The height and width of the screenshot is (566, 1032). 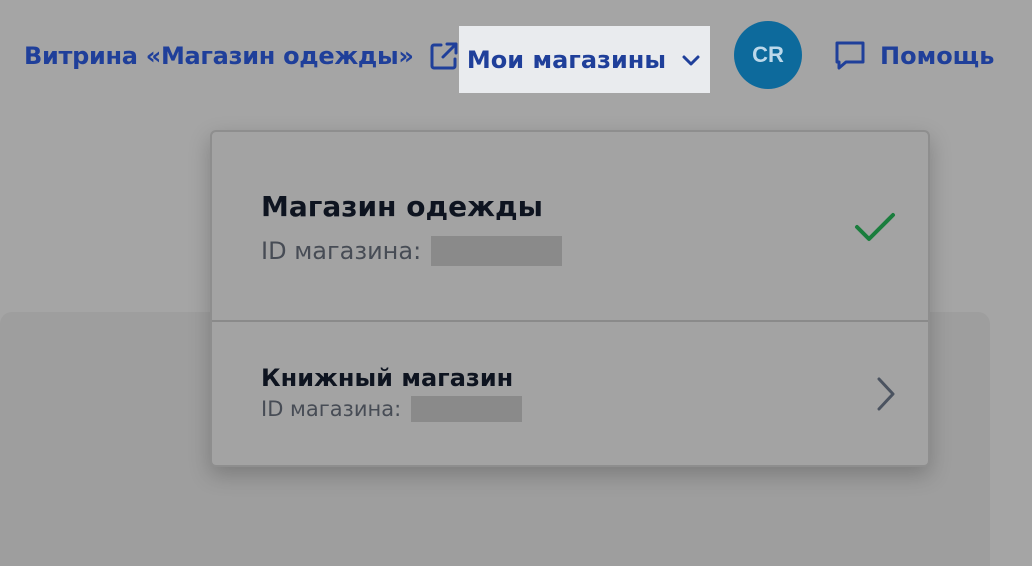 I want to click on storefront-link-label: Витрина «Магазин одежды», so click(x=219, y=56).